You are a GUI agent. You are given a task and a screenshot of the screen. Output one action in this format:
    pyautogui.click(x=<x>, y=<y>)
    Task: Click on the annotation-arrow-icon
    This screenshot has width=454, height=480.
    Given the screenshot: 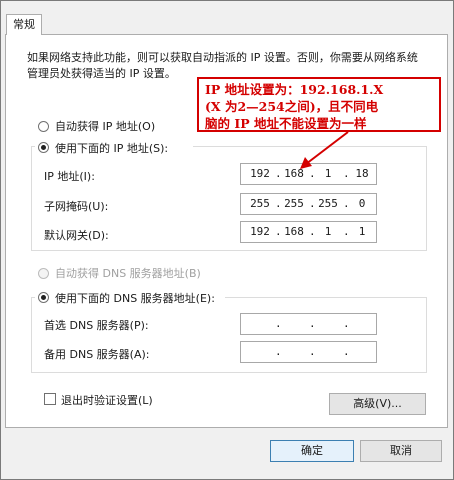 What is the action you would take?
    pyautogui.click(x=324, y=150)
    